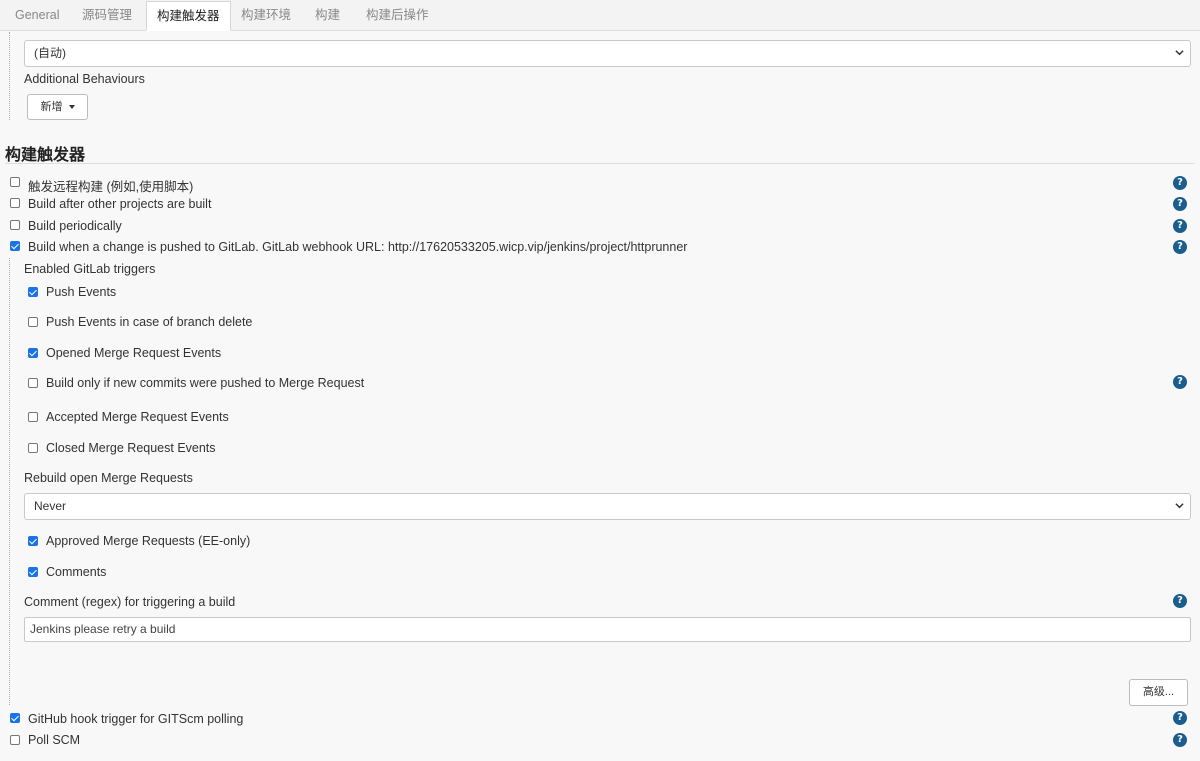 This screenshot has height=761, width=1200. Describe the element at coordinates (607, 53) in the screenshot. I see `repository-browser-select: (自动)` at that location.